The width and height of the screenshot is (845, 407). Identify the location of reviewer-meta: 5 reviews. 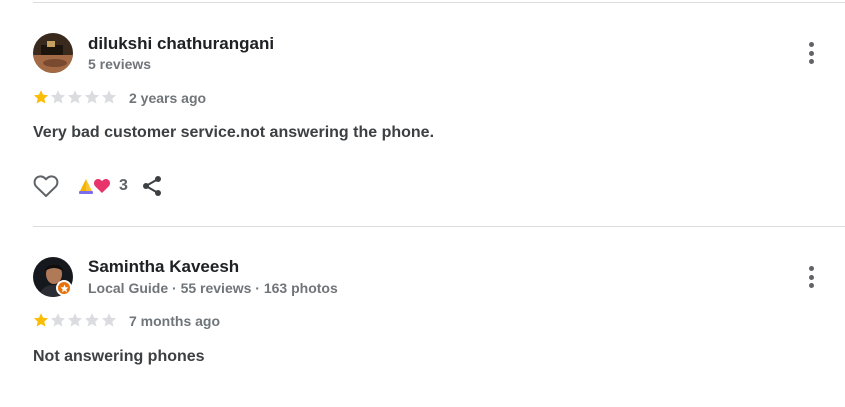
(119, 64).